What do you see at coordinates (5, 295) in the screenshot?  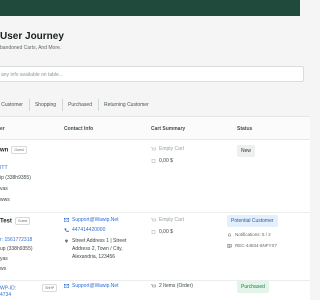 I see `customer-id-link: 4734` at bounding box center [5, 295].